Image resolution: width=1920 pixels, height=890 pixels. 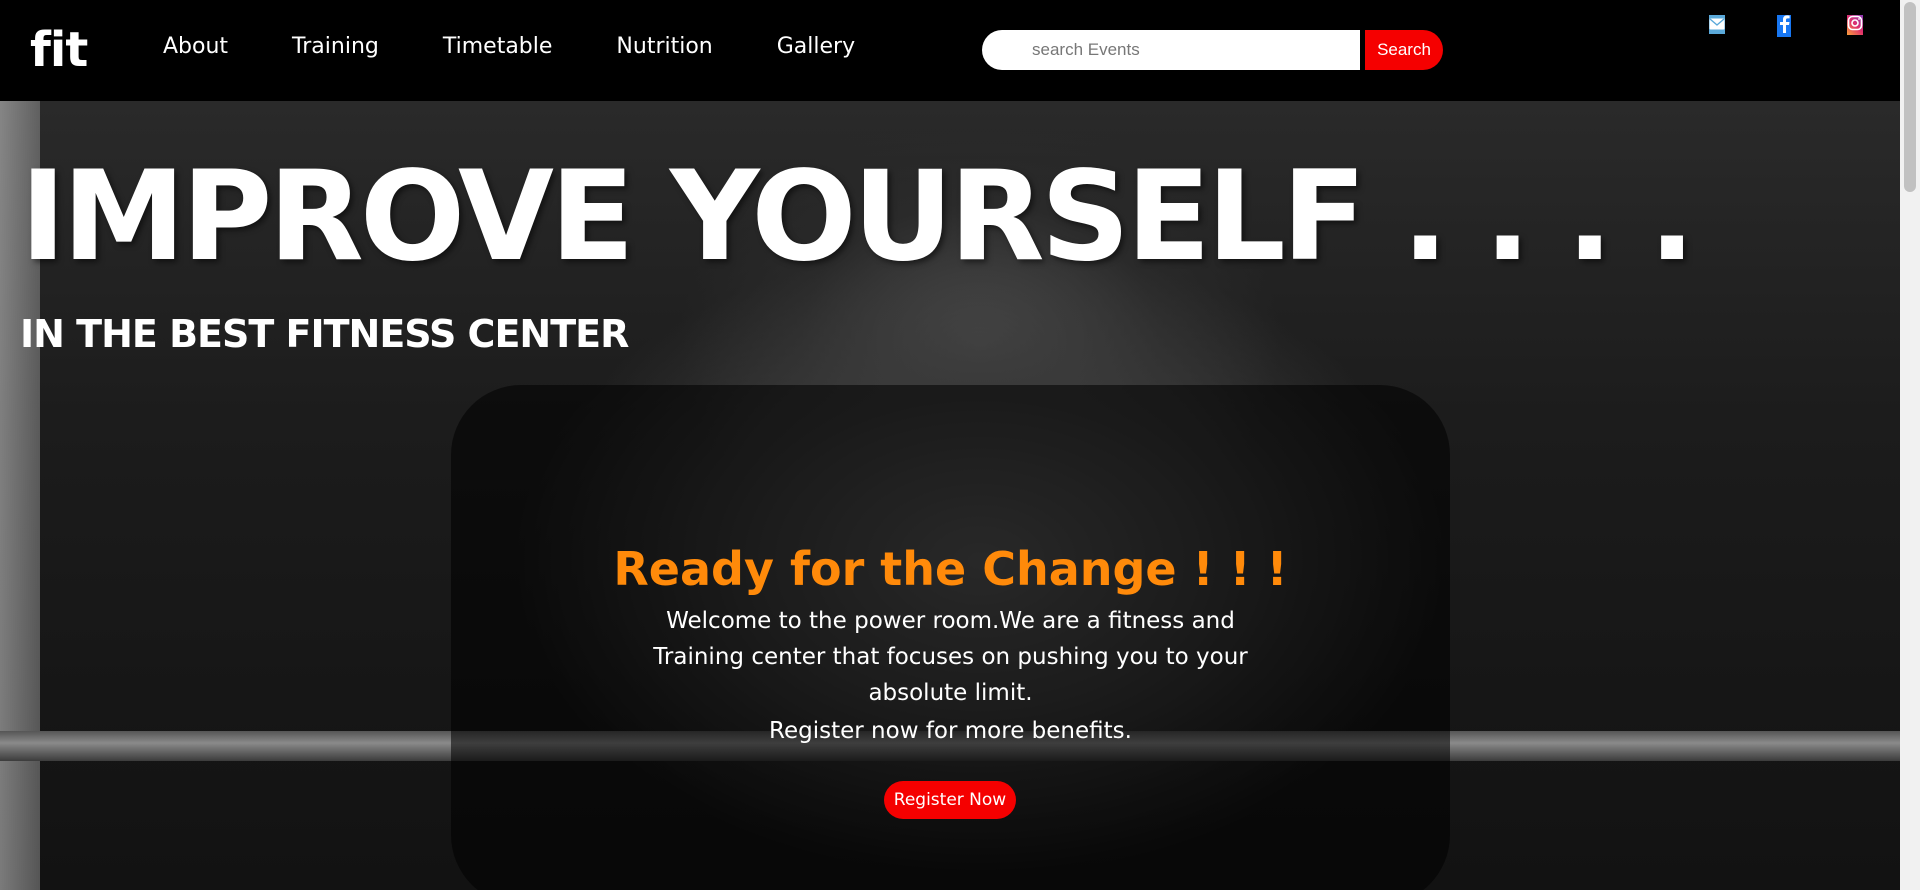 I want to click on mail-link, so click(x=1717, y=24).